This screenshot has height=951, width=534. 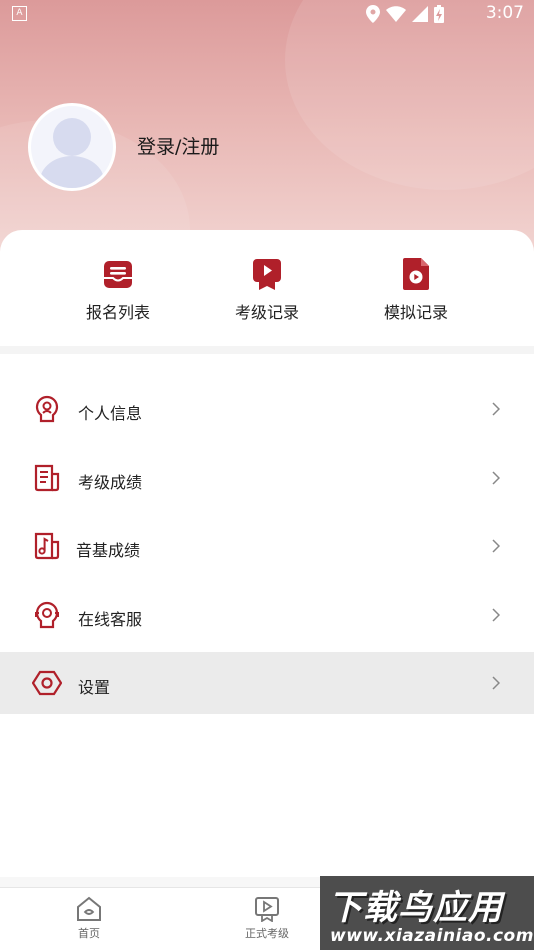 What do you see at coordinates (432, 936) in the screenshot?
I see `watermark-url: www.xiazainiao.com` at bounding box center [432, 936].